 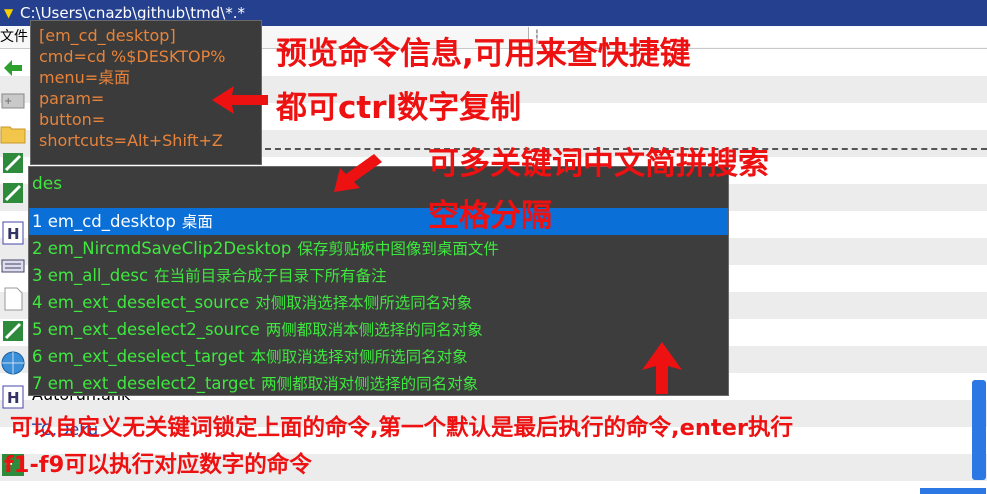 I want to click on result-item: 5 em_ext_deselect2_source 两侧都取消本侧选择的同名对象, so click(x=378, y=329).